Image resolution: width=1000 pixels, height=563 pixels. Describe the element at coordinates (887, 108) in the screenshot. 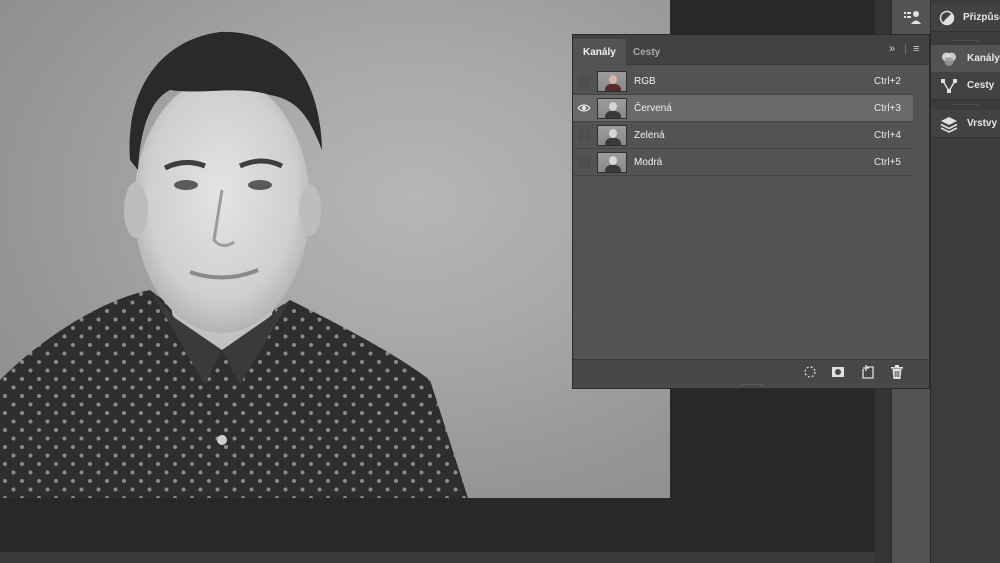

I see `channel-shortcut: Ctrl+3` at that location.